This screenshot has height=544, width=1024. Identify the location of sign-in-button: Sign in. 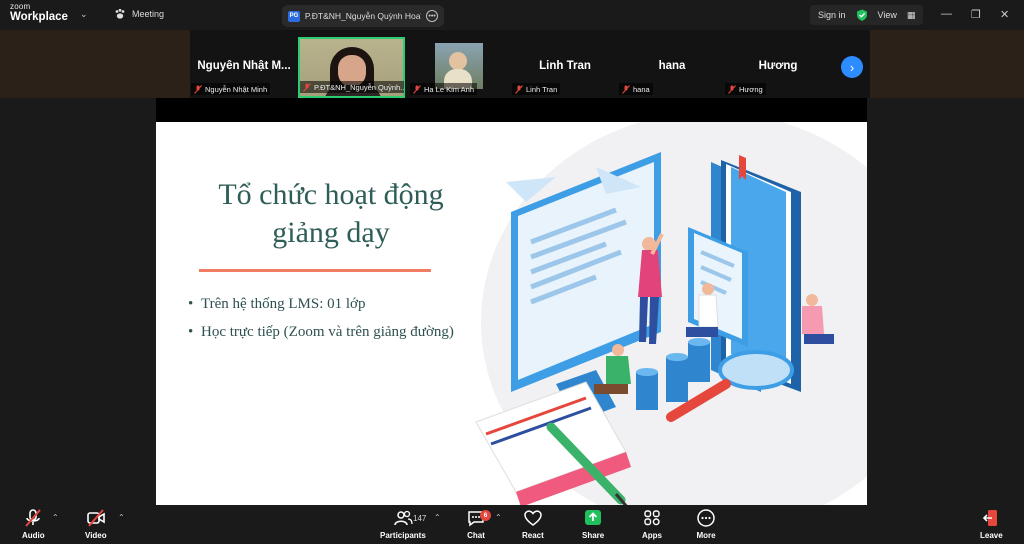
(832, 15).